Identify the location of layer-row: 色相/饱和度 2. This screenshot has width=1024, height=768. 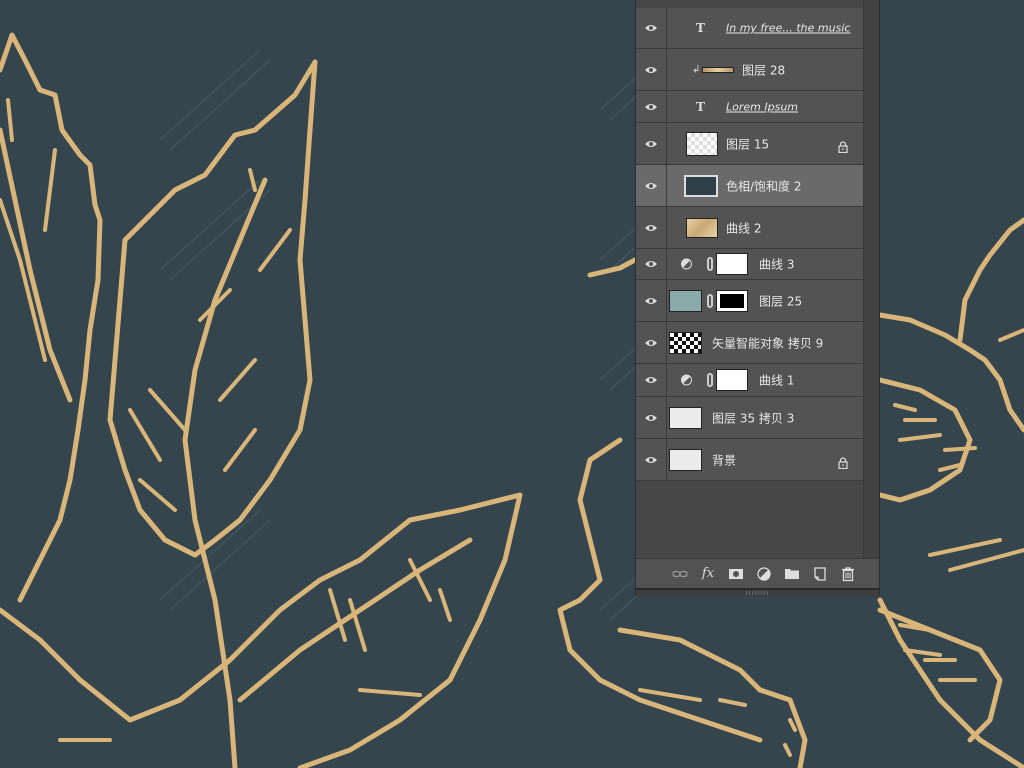
(749, 186).